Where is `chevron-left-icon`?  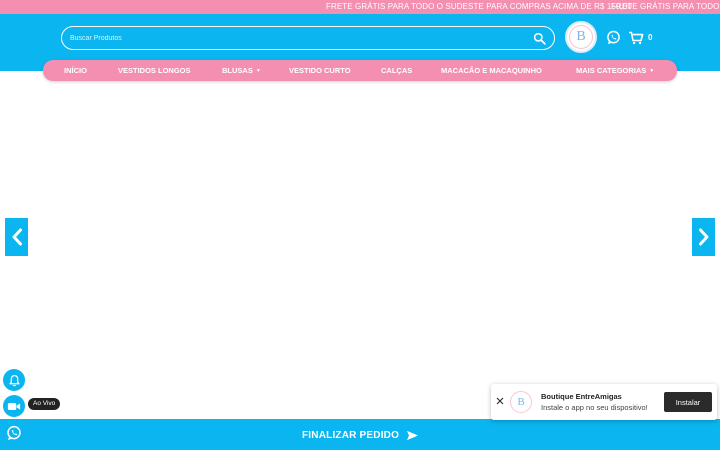
chevron-left-icon is located at coordinates (17, 237).